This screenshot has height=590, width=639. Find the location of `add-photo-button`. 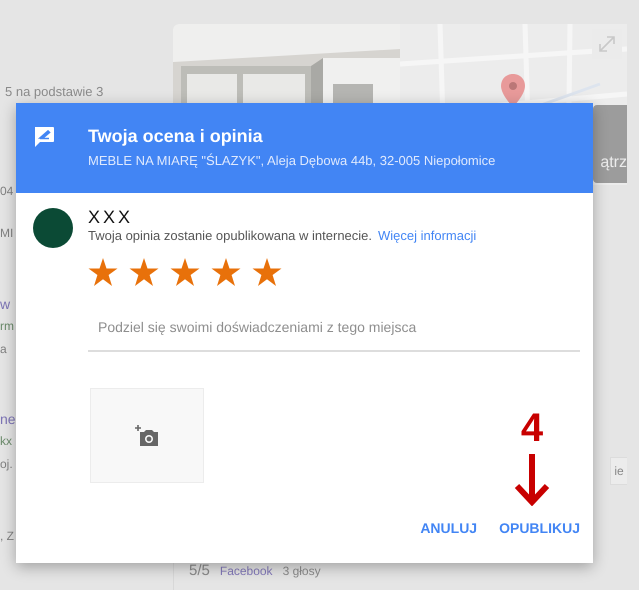

add-photo-button is located at coordinates (147, 435).